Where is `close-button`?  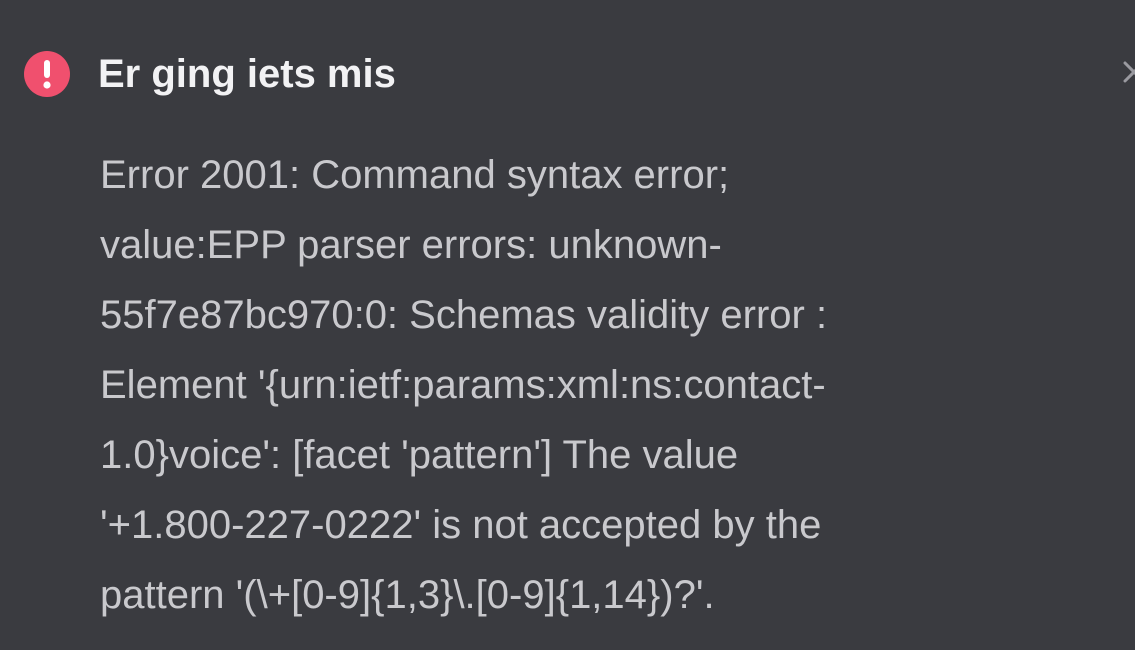 close-button is located at coordinates (1127, 74).